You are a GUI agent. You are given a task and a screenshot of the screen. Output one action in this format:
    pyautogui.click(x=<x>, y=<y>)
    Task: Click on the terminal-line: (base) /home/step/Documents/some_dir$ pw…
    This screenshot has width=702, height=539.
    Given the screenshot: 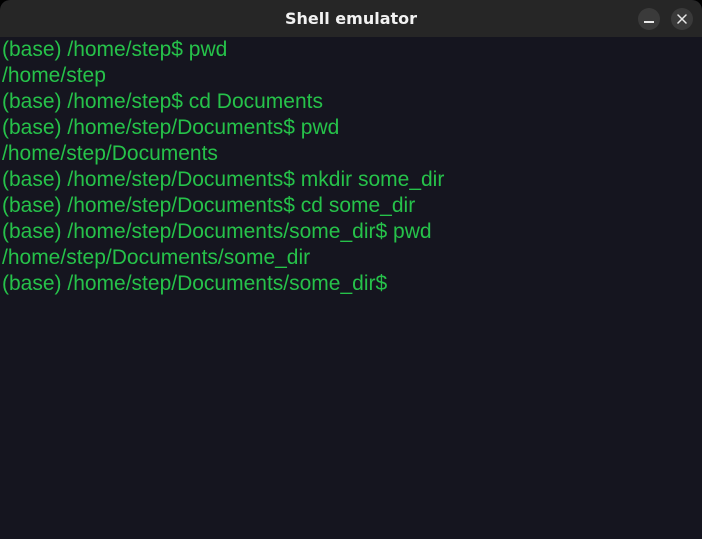 What is the action you would take?
    pyautogui.click(x=217, y=231)
    